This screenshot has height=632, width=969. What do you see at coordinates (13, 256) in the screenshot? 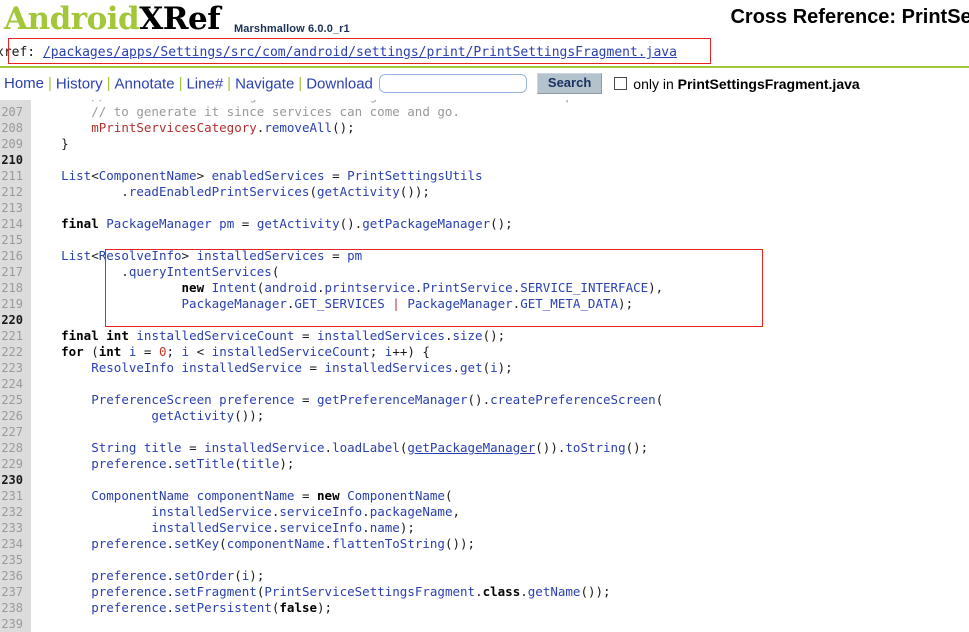
I see `line-number: 216` at bounding box center [13, 256].